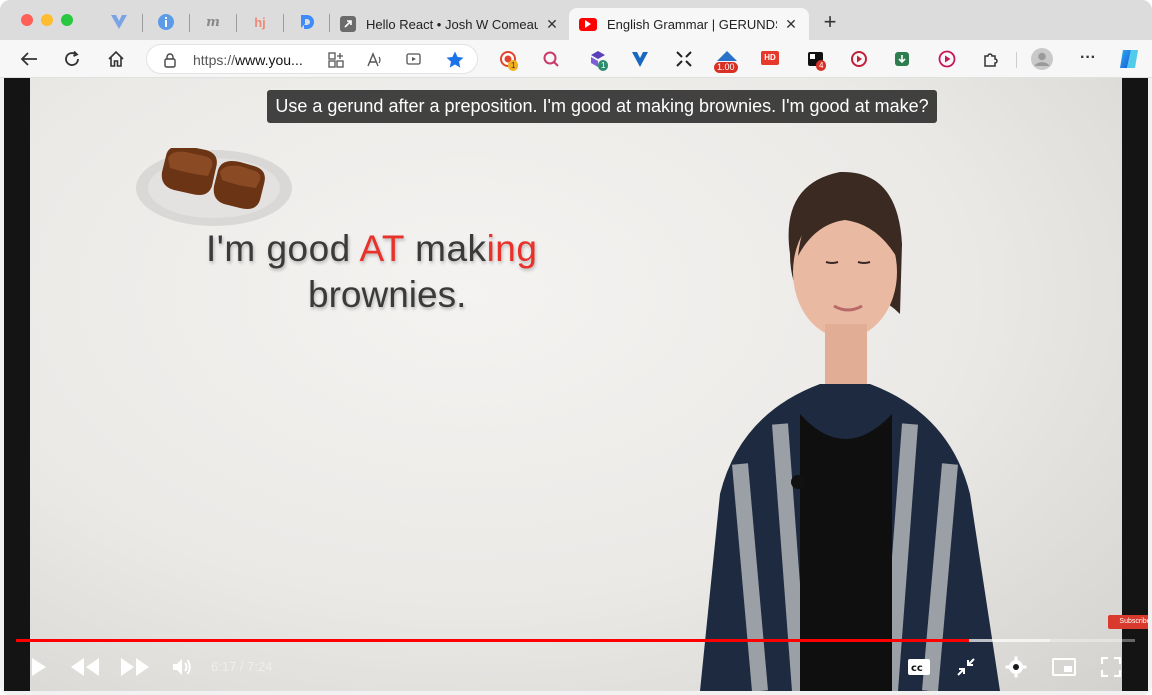  Describe the element at coordinates (29, 59) in the screenshot. I see `back-button` at that location.